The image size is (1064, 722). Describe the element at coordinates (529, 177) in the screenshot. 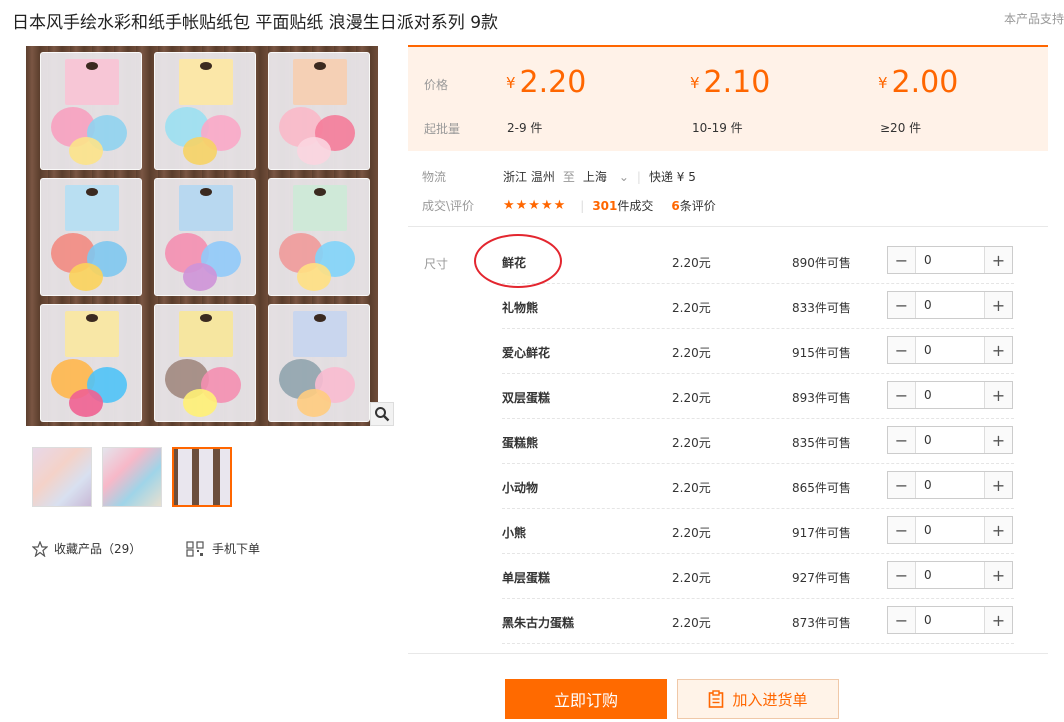

I see `ship-from: 浙江 温州` at that location.